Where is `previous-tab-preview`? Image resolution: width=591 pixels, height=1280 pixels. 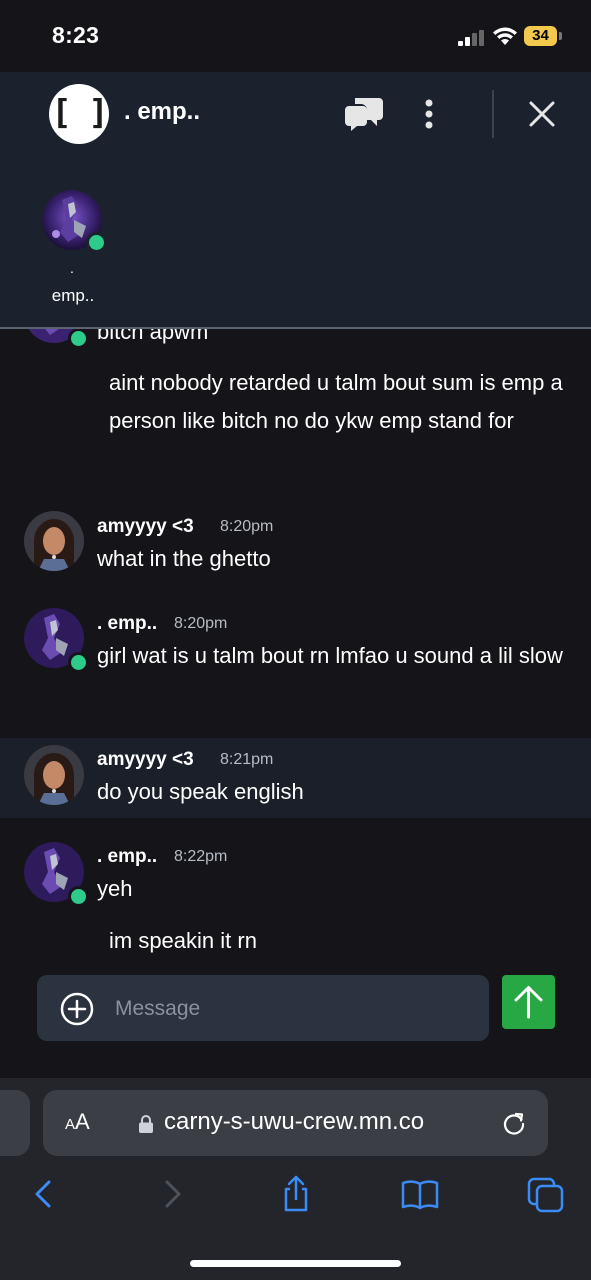 previous-tab-preview is located at coordinates (15, 1123).